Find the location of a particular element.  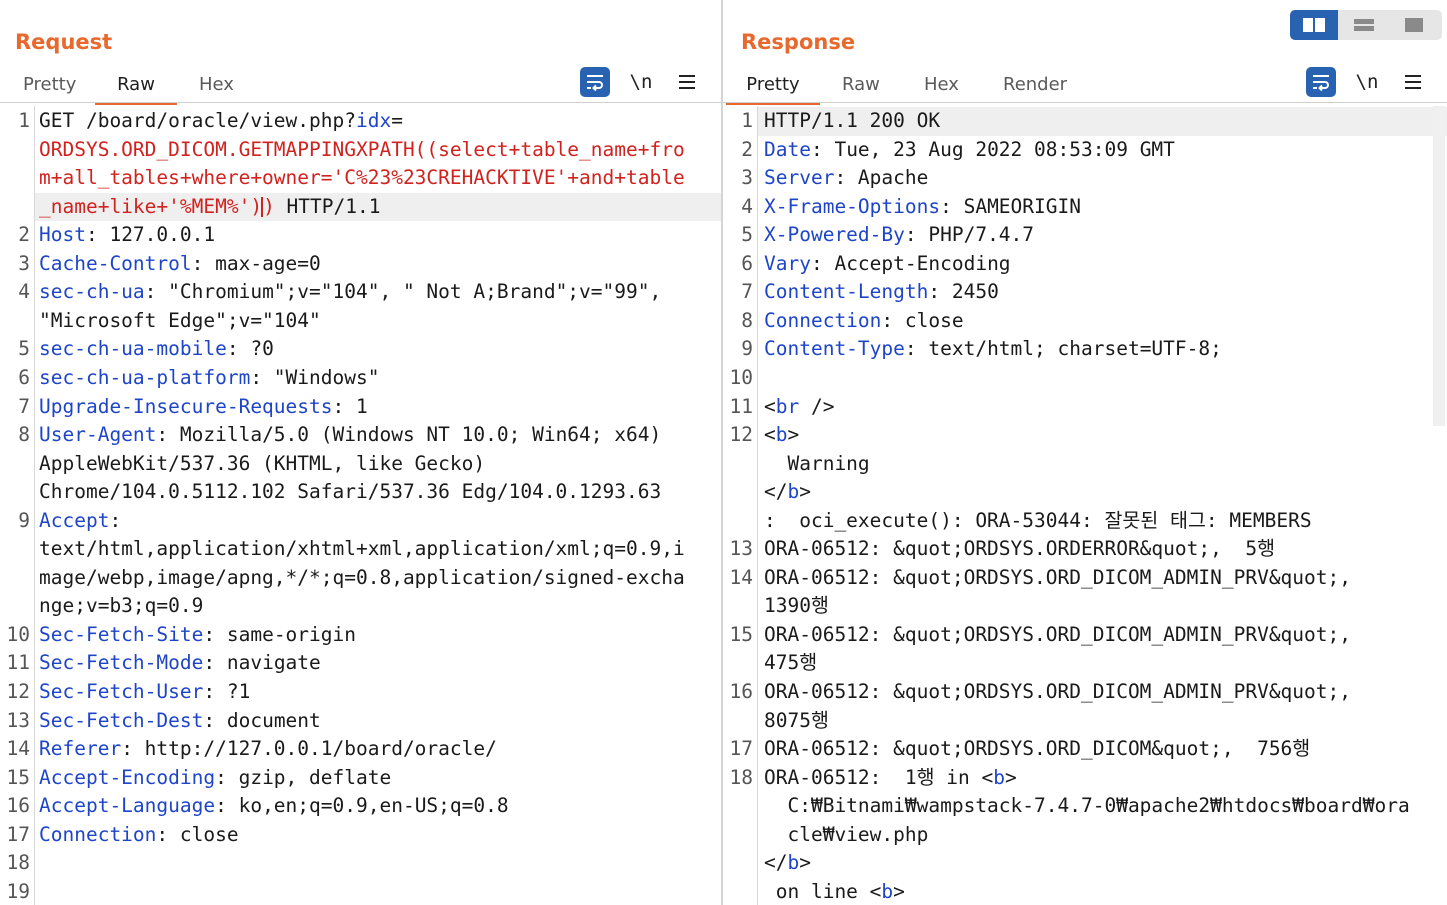

code-line: 15 Accept-Encoding: gzip, deflate is located at coordinates (360, 778).